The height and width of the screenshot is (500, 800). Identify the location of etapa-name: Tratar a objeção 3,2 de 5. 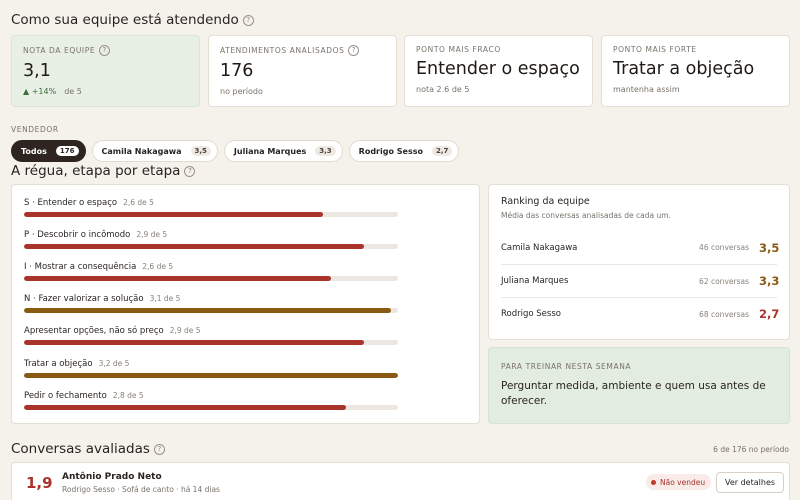
(211, 364).